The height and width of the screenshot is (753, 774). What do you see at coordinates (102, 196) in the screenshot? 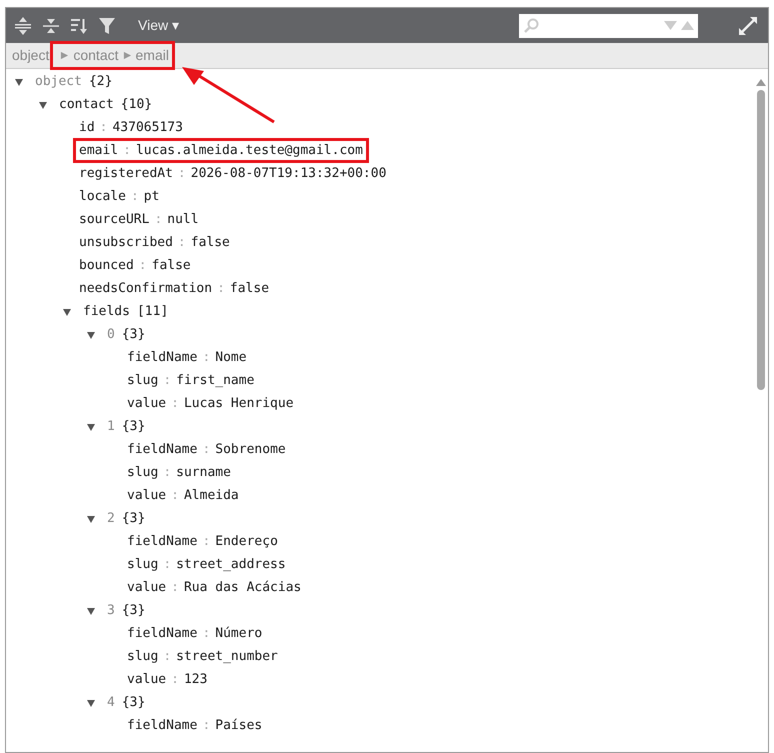
I see `property-key: locale` at bounding box center [102, 196].